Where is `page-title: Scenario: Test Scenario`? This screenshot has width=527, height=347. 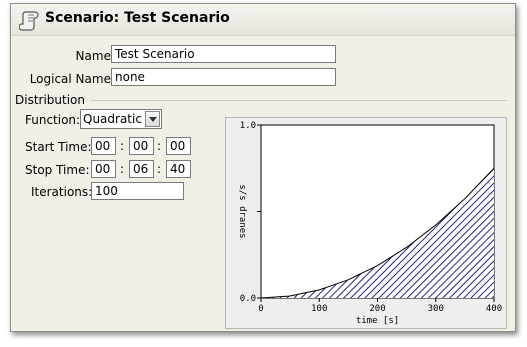 page-title: Scenario: Test Scenario is located at coordinates (137, 18).